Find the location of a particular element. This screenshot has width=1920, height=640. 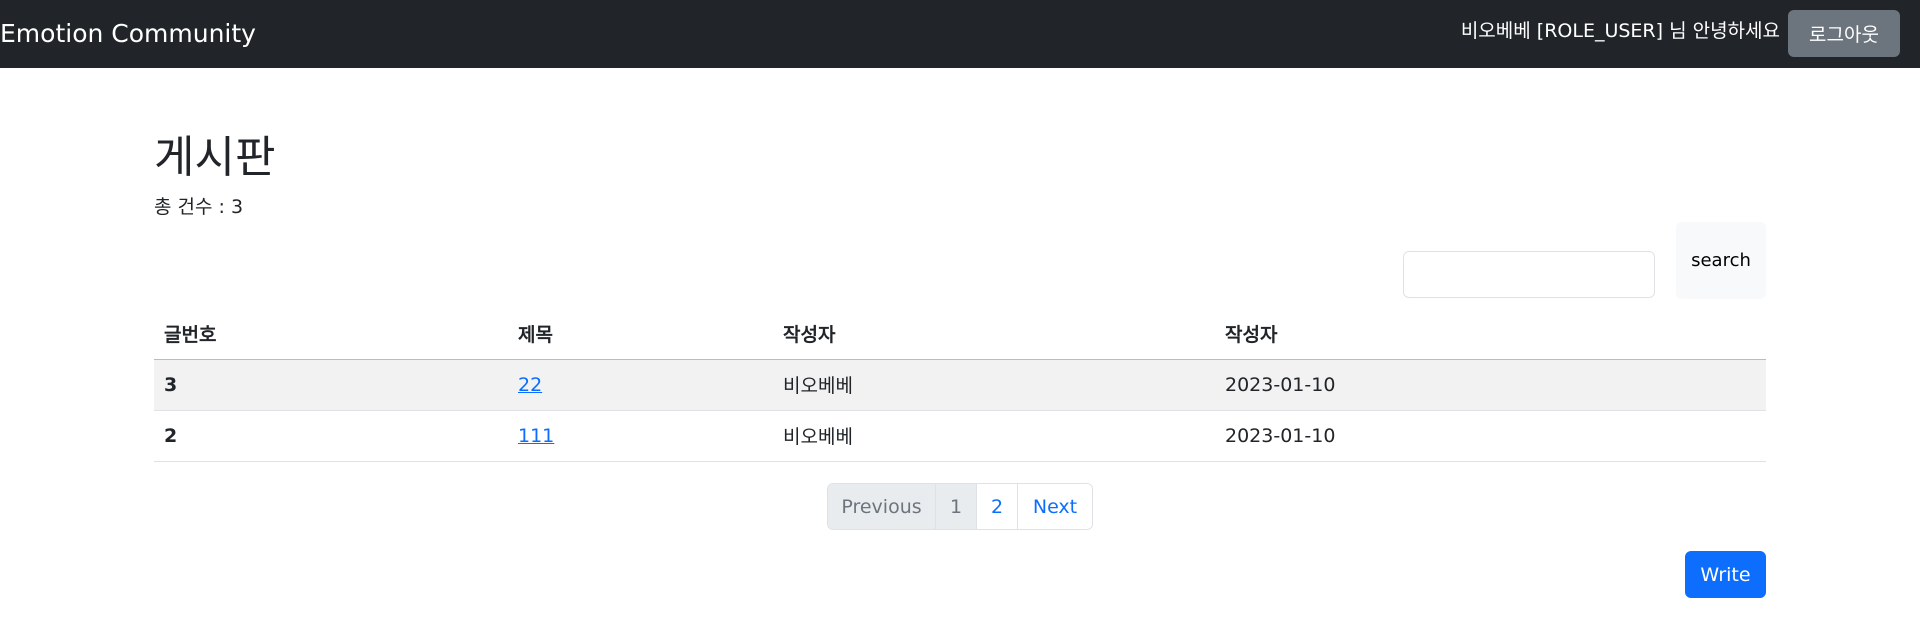

table-header-row: 글번호 제목 작성자 작성자 is located at coordinates (960, 334).